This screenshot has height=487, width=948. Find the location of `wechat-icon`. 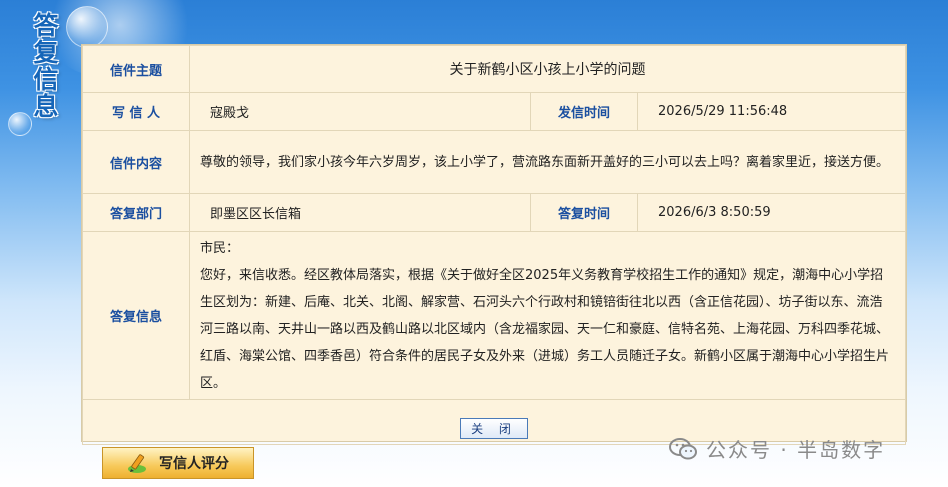

wechat-icon is located at coordinates (683, 448).